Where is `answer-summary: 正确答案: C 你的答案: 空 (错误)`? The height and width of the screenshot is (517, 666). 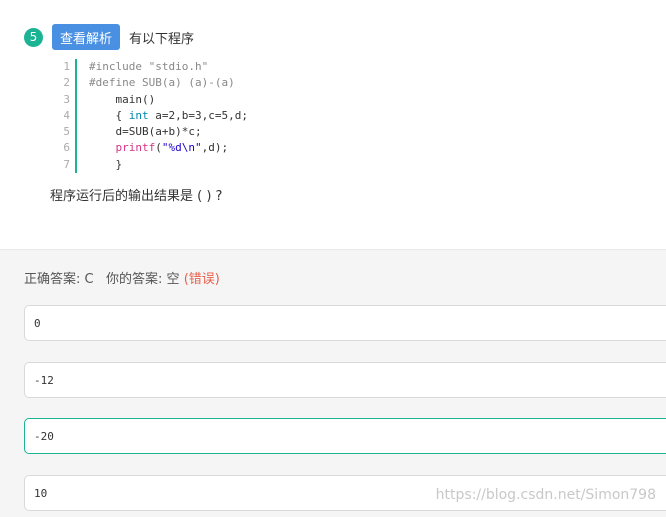 answer-summary: 正确答案: C 你的答案: 空 (错误) is located at coordinates (122, 277).